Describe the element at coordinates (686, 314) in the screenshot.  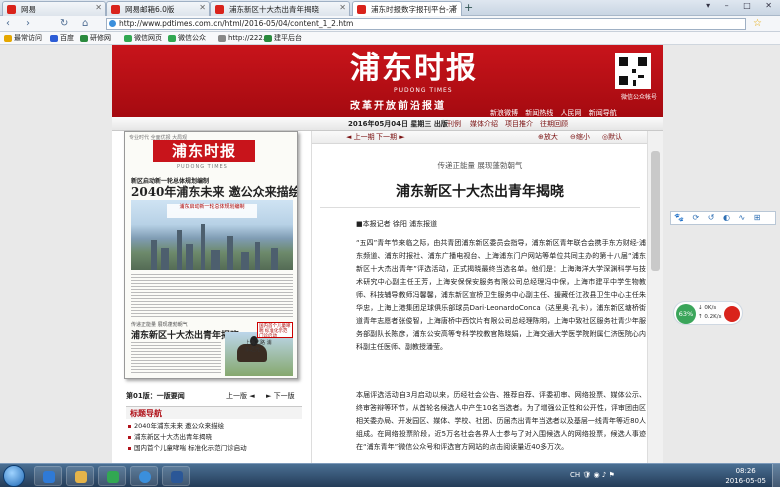
I see `memory-percent: 63%` at that location.